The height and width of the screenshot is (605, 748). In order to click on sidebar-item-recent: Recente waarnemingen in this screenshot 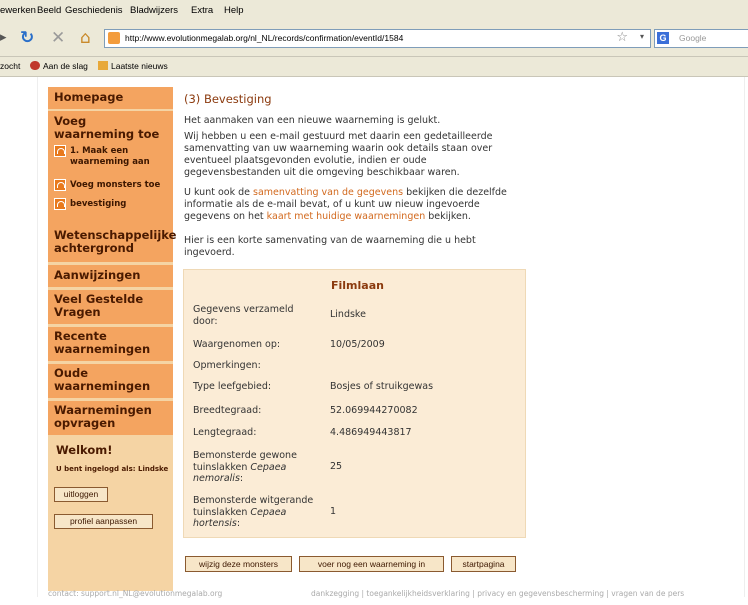, I will do `click(110, 344)`.